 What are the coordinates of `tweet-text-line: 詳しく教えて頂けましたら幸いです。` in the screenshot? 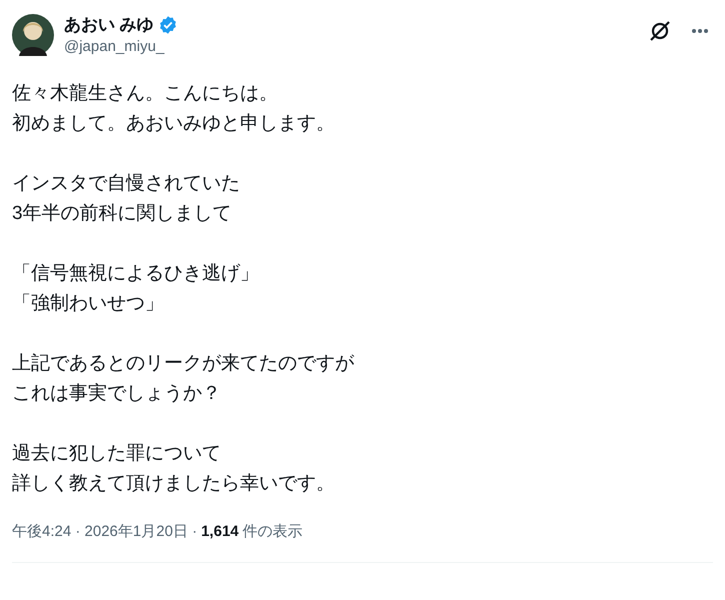 It's located at (173, 484).